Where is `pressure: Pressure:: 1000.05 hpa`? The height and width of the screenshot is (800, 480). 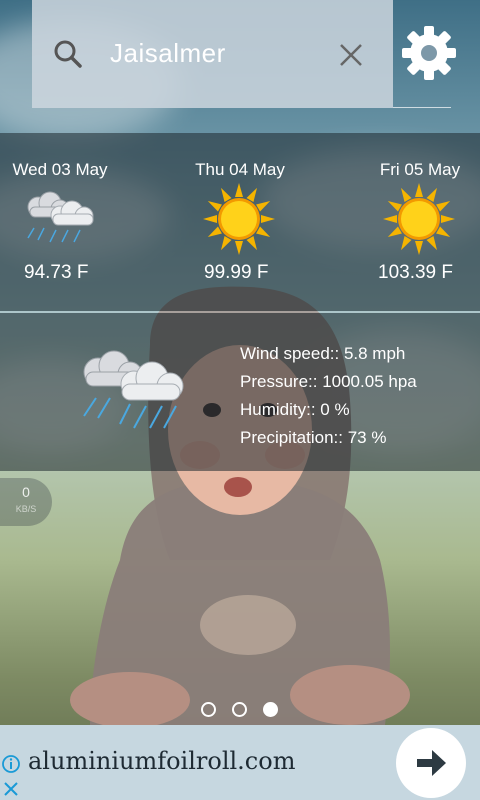 pressure: Pressure:: 1000.05 hpa is located at coordinates (328, 381).